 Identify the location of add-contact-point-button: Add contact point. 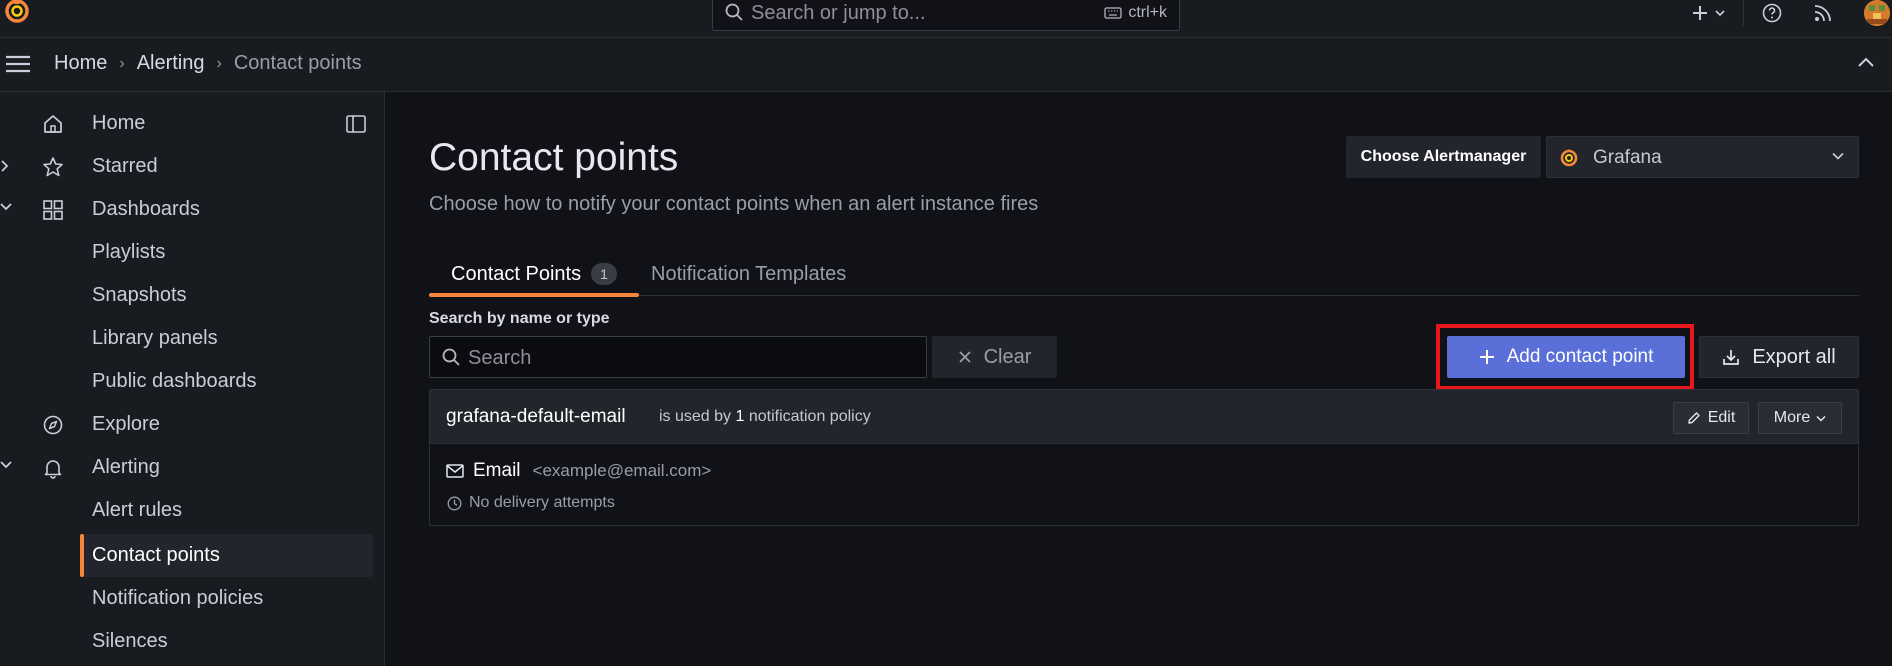
(1566, 357).